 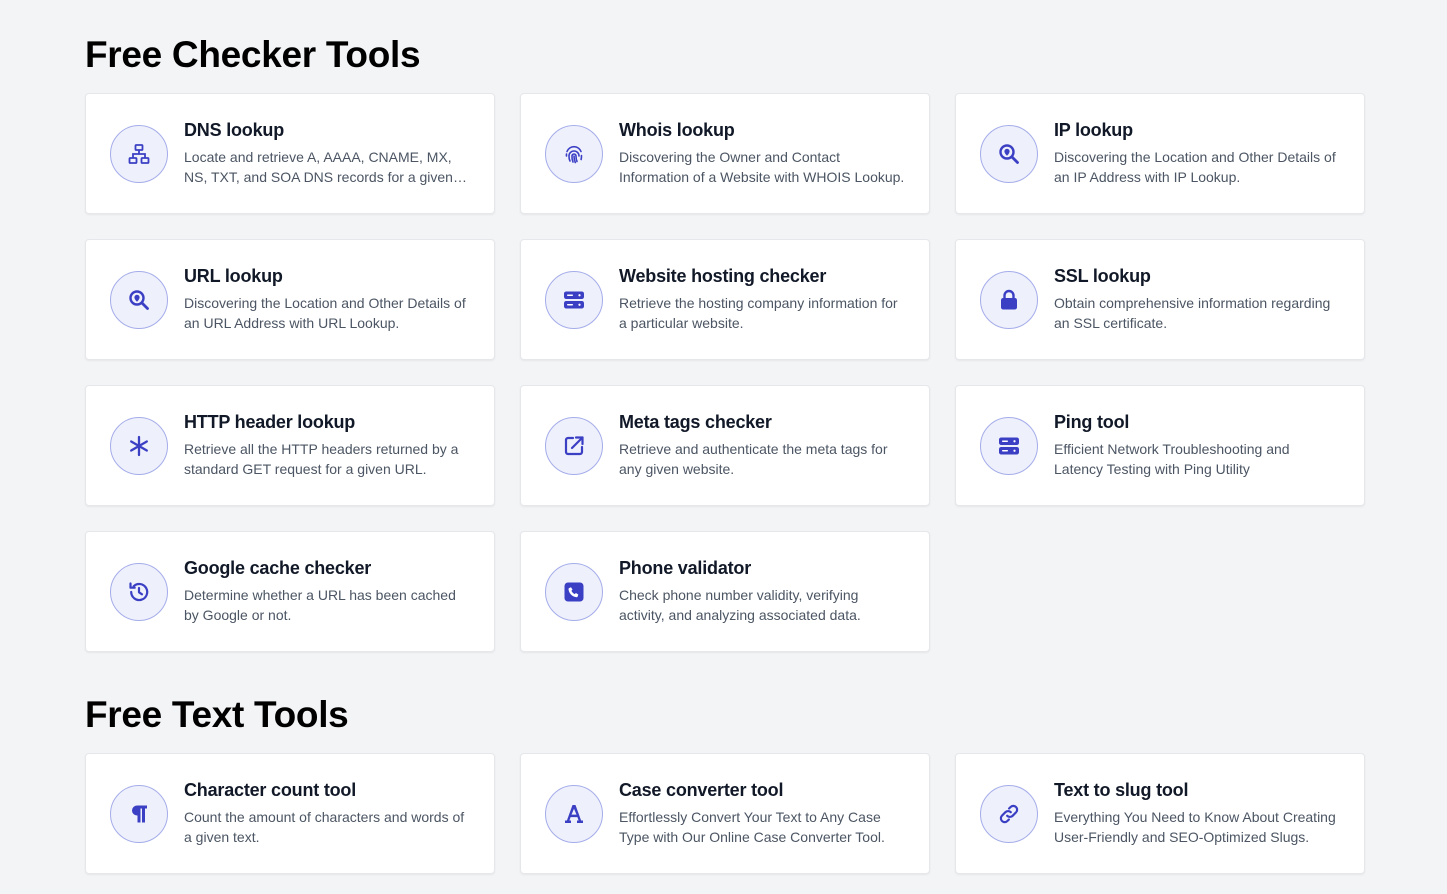 What do you see at coordinates (233, 276) in the screenshot?
I see `tool-card-title: URL lookup` at bounding box center [233, 276].